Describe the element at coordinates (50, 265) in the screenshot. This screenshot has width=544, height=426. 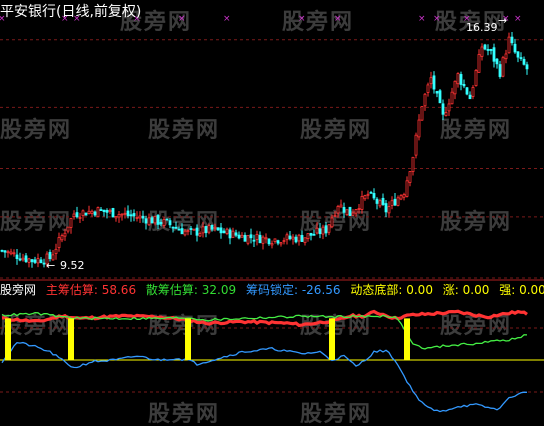
I see `low-arrow: ←` at that location.